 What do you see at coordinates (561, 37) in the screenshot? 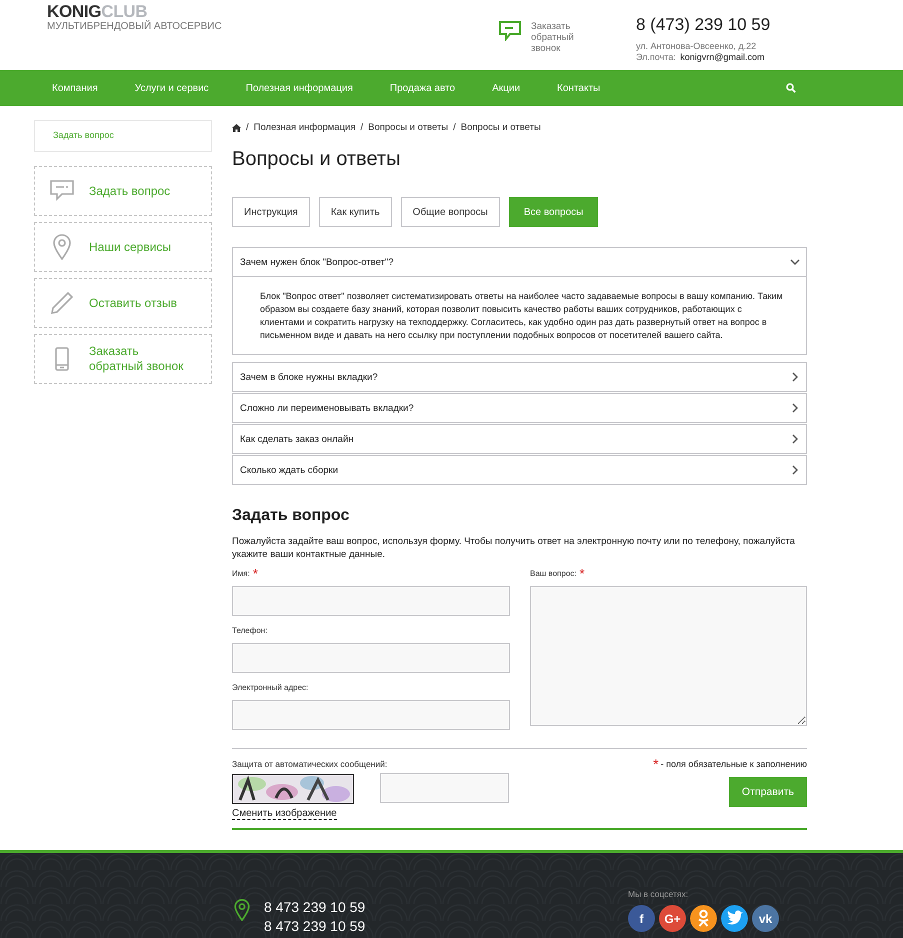
I see `callback-link: Заказать обратный звонок` at bounding box center [561, 37].